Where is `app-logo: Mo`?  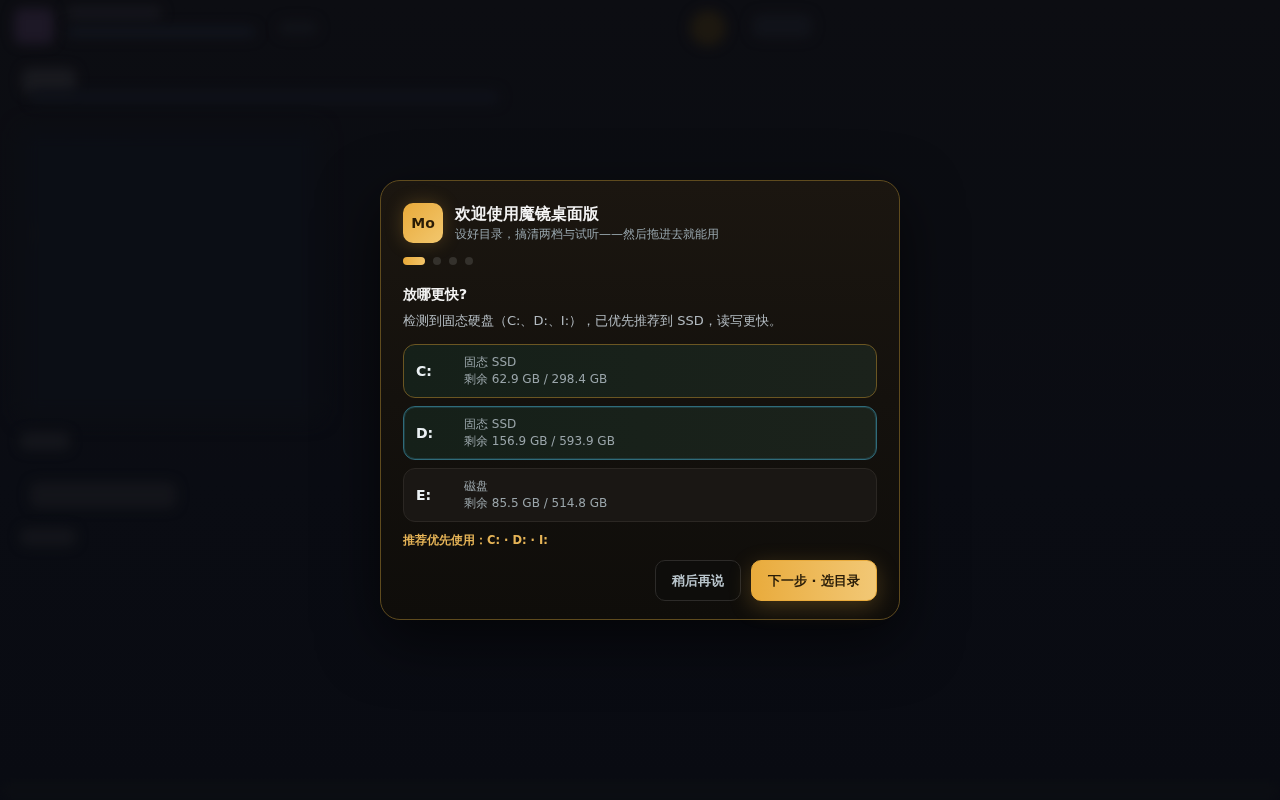
app-logo: Mo is located at coordinates (423, 223).